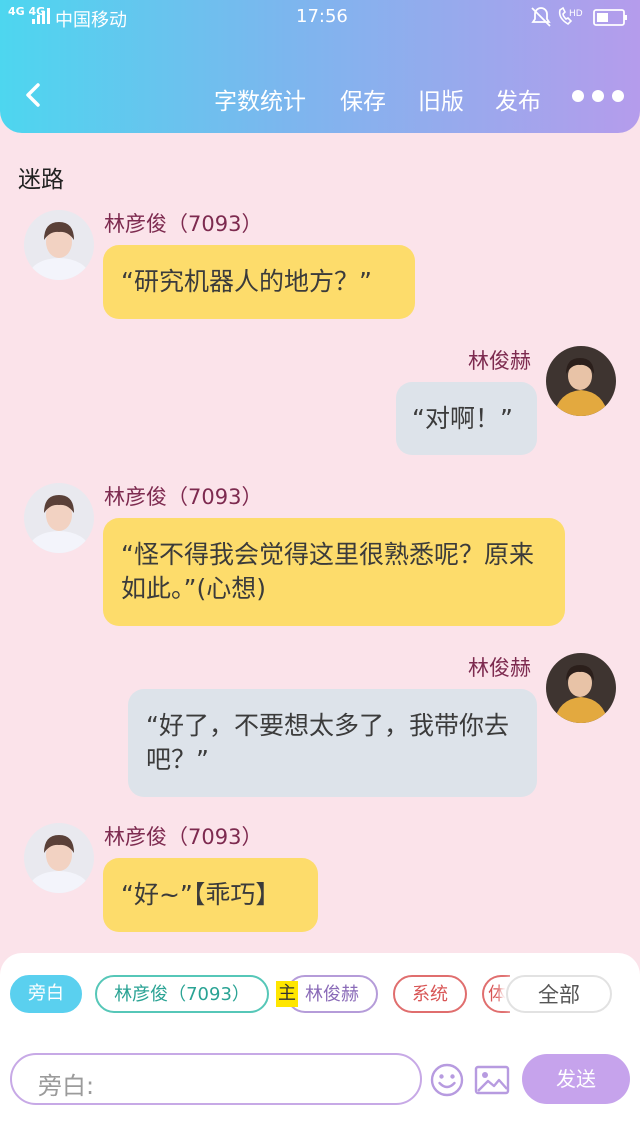 Image resolution: width=640 pixels, height=1138 pixels. Describe the element at coordinates (41, 180) in the screenshot. I see `chapter-title: 迷路` at that location.